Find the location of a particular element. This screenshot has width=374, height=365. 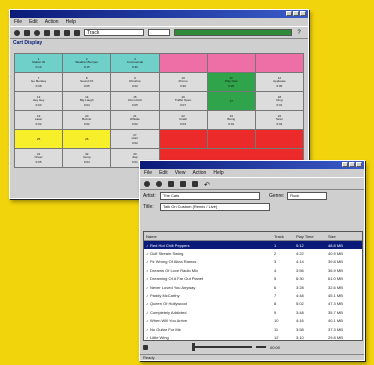

col-size: Size is located at coordinates (344, 236).